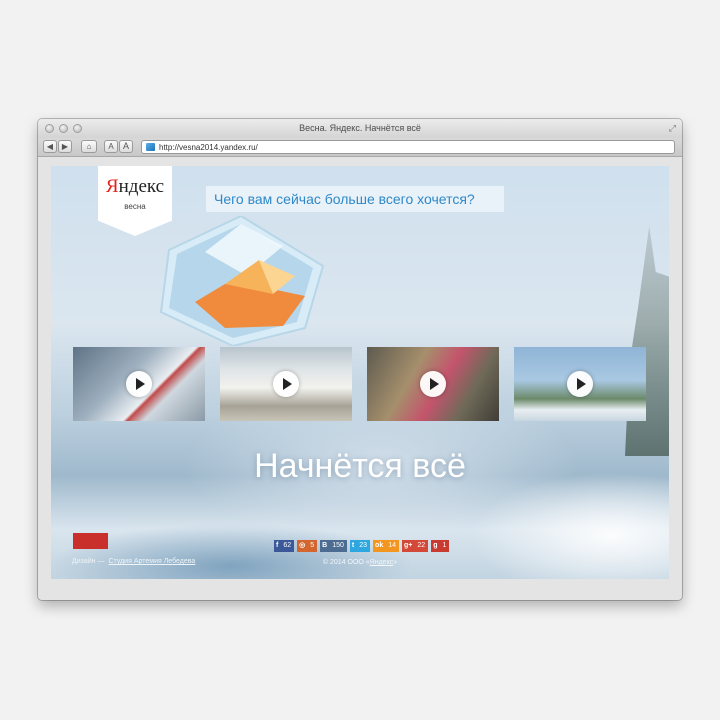 This screenshot has width=720, height=720. What do you see at coordinates (355, 199) in the screenshot?
I see `question-banner: Чего вам сейчас больше всего хочется?` at bounding box center [355, 199].